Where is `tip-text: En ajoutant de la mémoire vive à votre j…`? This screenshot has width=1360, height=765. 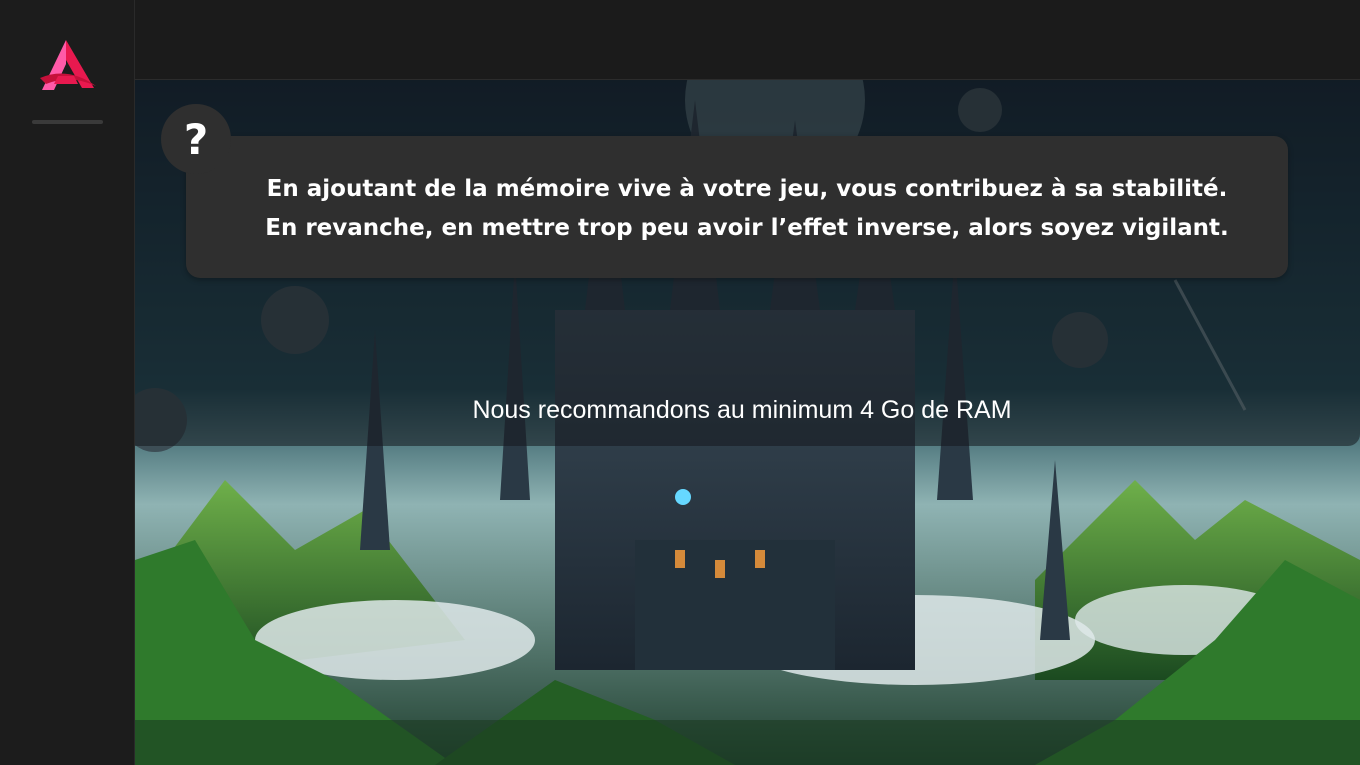 tip-text: En ajoutant de la mémoire vive à votre j… is located at coordinates (747, 209).